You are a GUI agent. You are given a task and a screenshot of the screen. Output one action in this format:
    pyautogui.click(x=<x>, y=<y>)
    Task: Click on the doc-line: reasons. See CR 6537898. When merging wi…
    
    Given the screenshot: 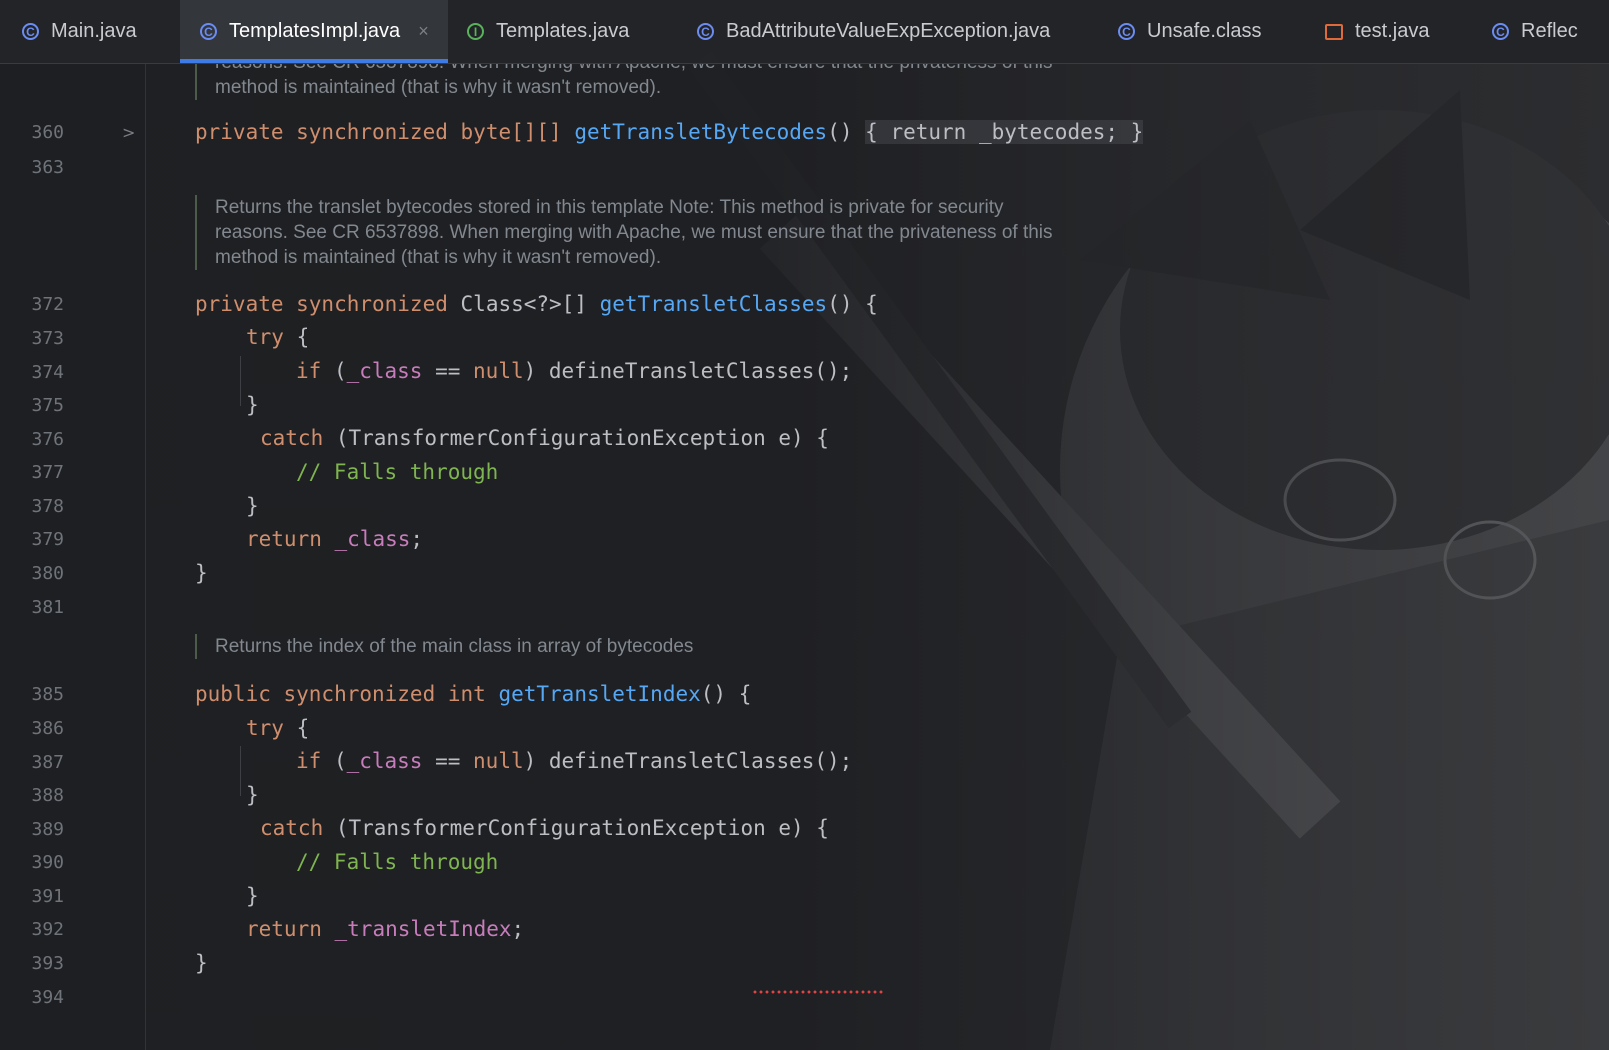 What is the action you would take?
    pyautogui.click(x=634, y=232)
    